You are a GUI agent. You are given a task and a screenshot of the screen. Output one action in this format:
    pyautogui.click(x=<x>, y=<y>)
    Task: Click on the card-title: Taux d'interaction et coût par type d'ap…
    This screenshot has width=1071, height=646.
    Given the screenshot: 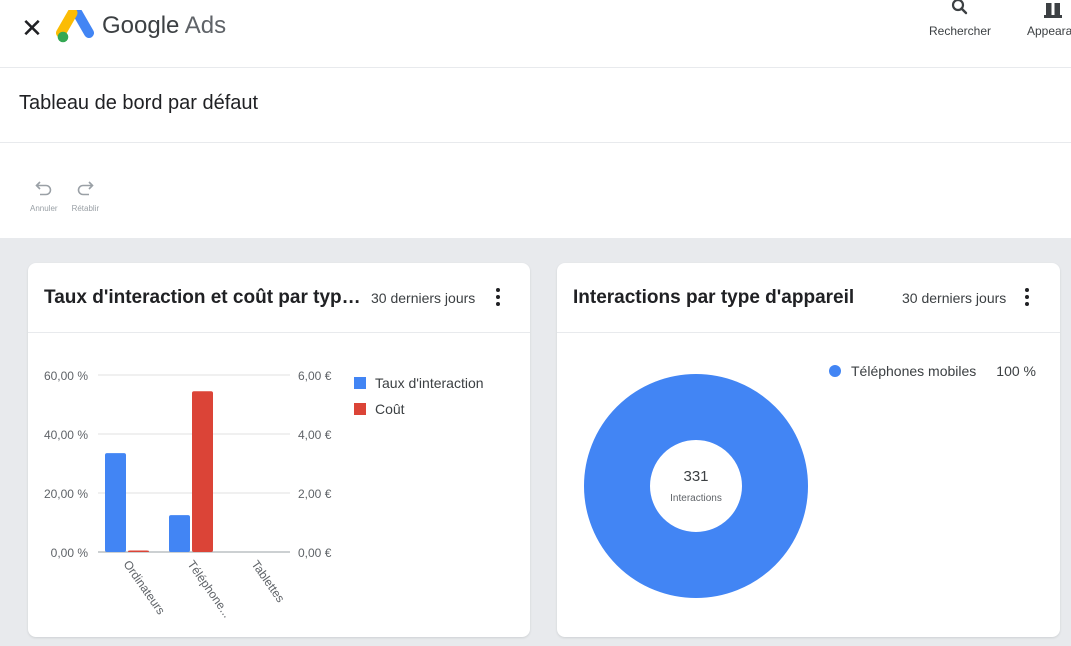 What is the action you would take?
    pyautogui.click(x=206, y=297)
    